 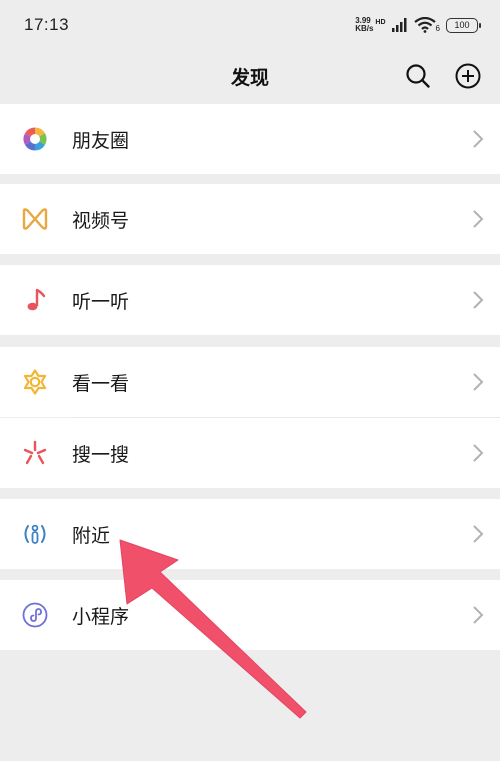 I want to click on top-stories-icon, so click(x=35, y=382).